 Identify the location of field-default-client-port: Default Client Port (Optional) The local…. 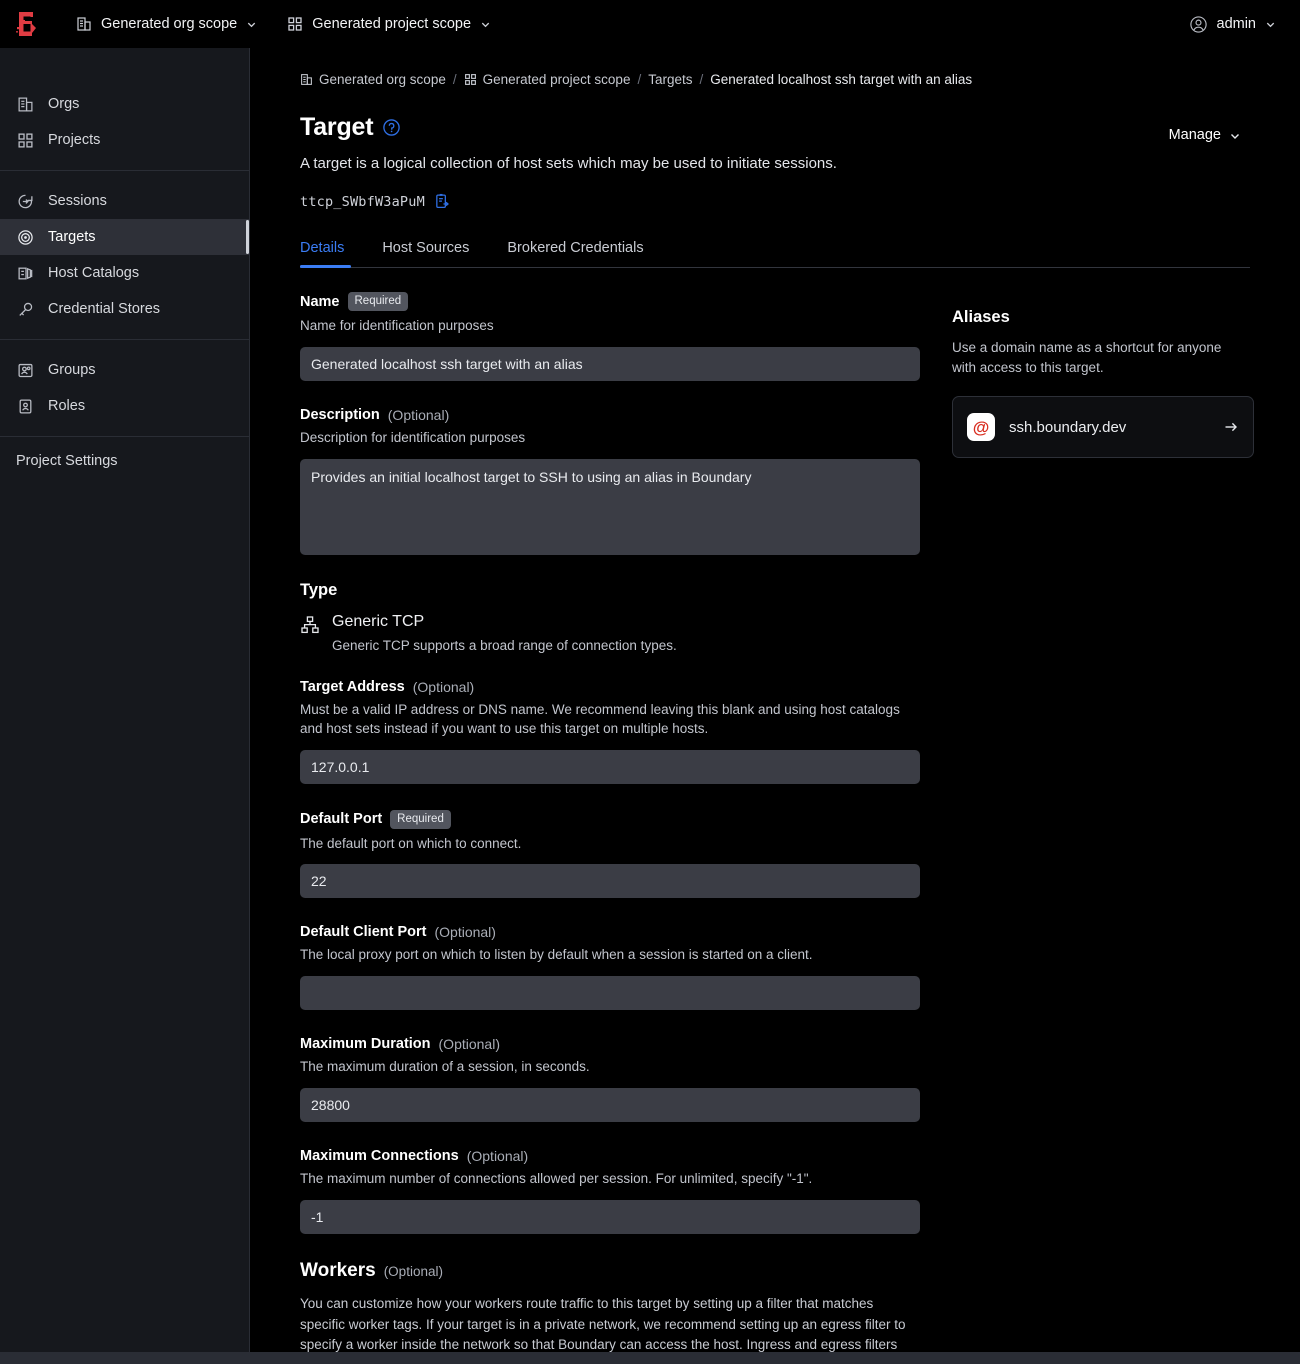
(610, 967).